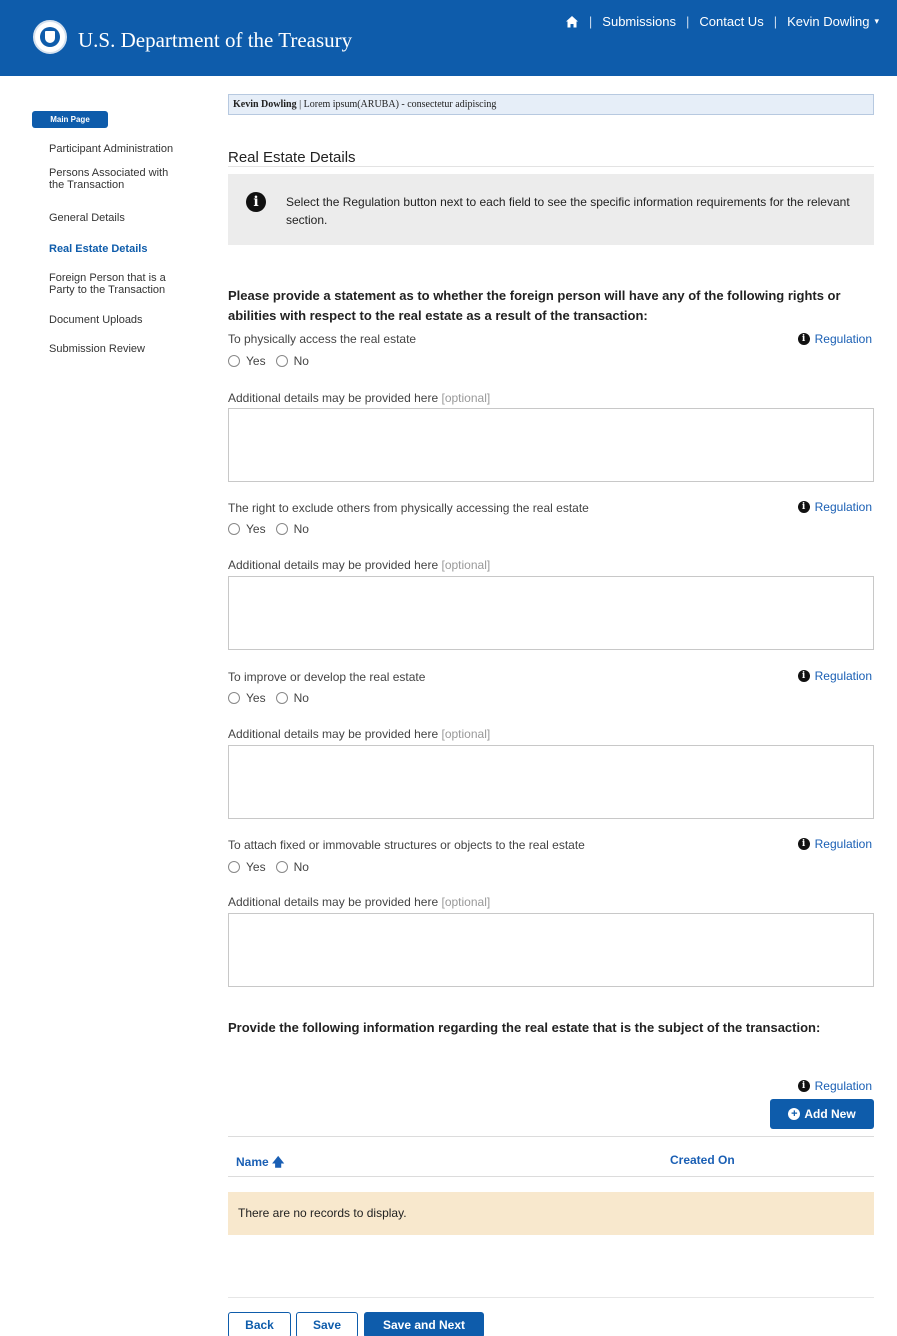 The height and width of the screenshot is (1336, 897). I want to click on breadcrumb-user: Kevin Dowling, so click(265, 104).